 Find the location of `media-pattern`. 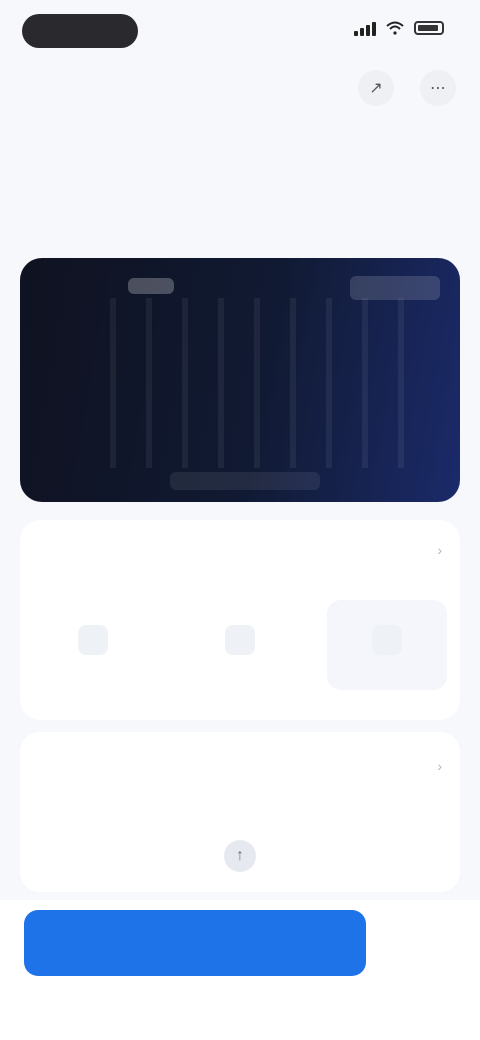

media-pattern is located at coordinates (260, 383).